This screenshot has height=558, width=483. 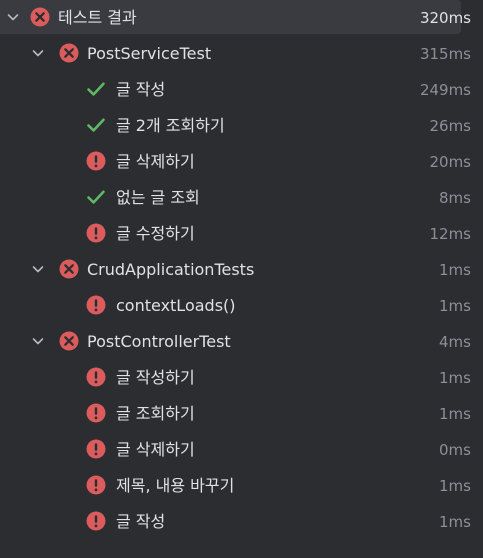 What do you see at coordinates (171, 269) in the screenshot?
I see `test-name: CrudApplicationTests` at bounding box center [171, 269].